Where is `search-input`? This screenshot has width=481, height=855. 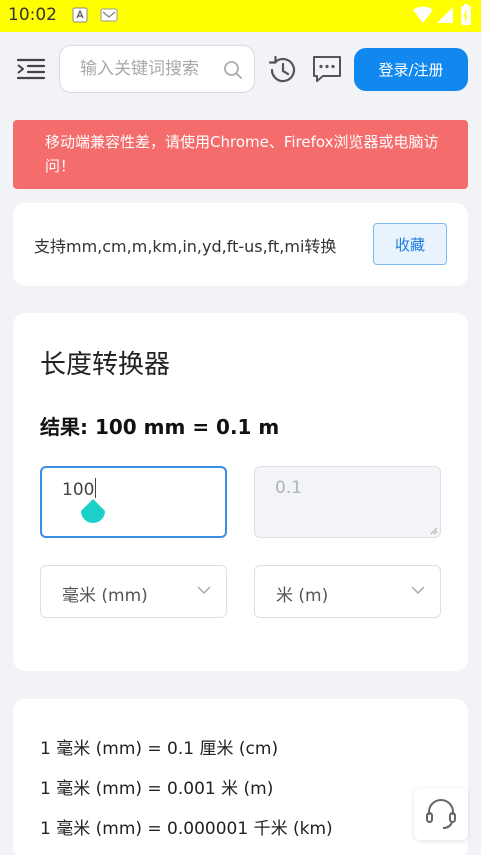 search-input is located at coordinates (150, 69).